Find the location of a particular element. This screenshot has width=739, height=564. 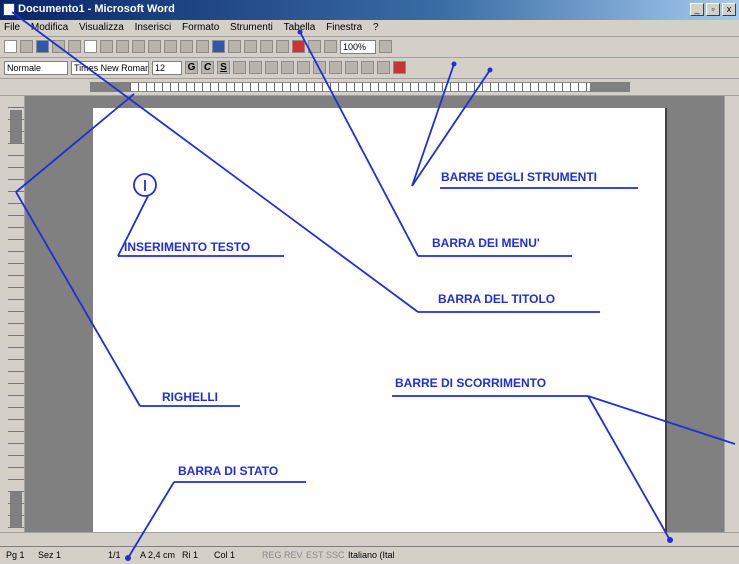

numbering-icon is located at coordinates (303, 67).